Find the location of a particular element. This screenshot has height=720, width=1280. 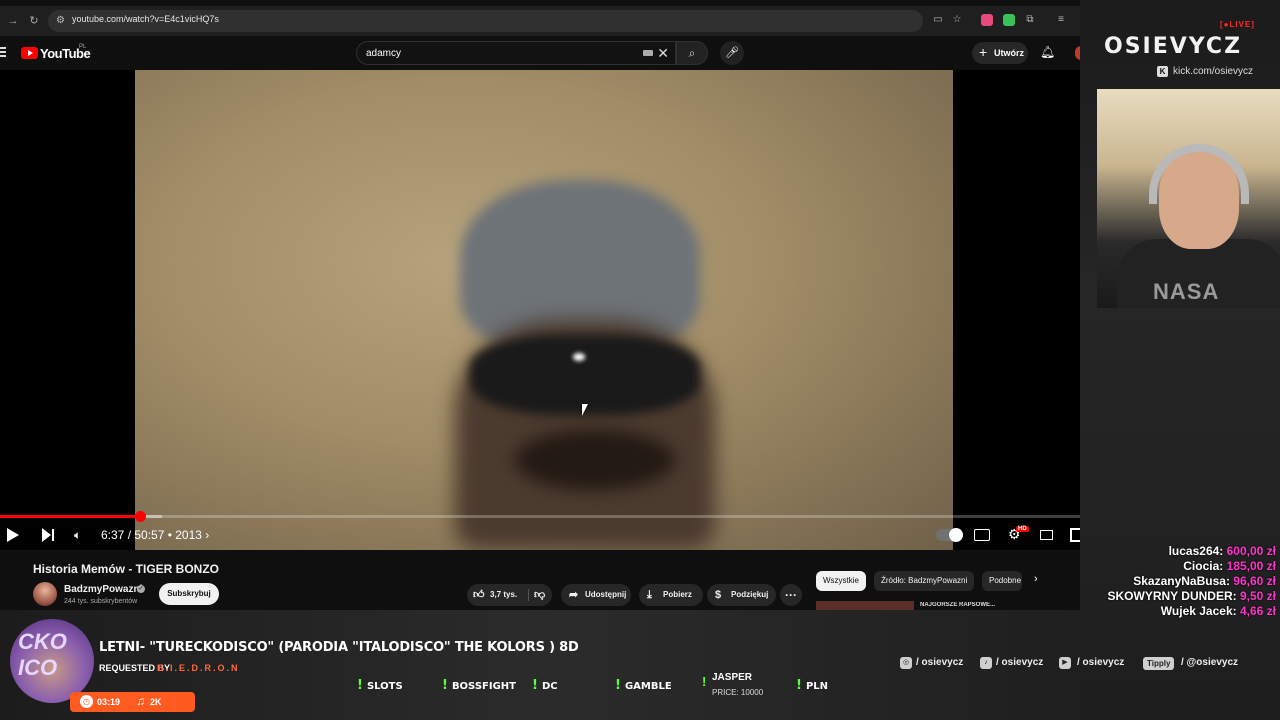

chevron-right-icon: › is located at coordinates (1036, 579).